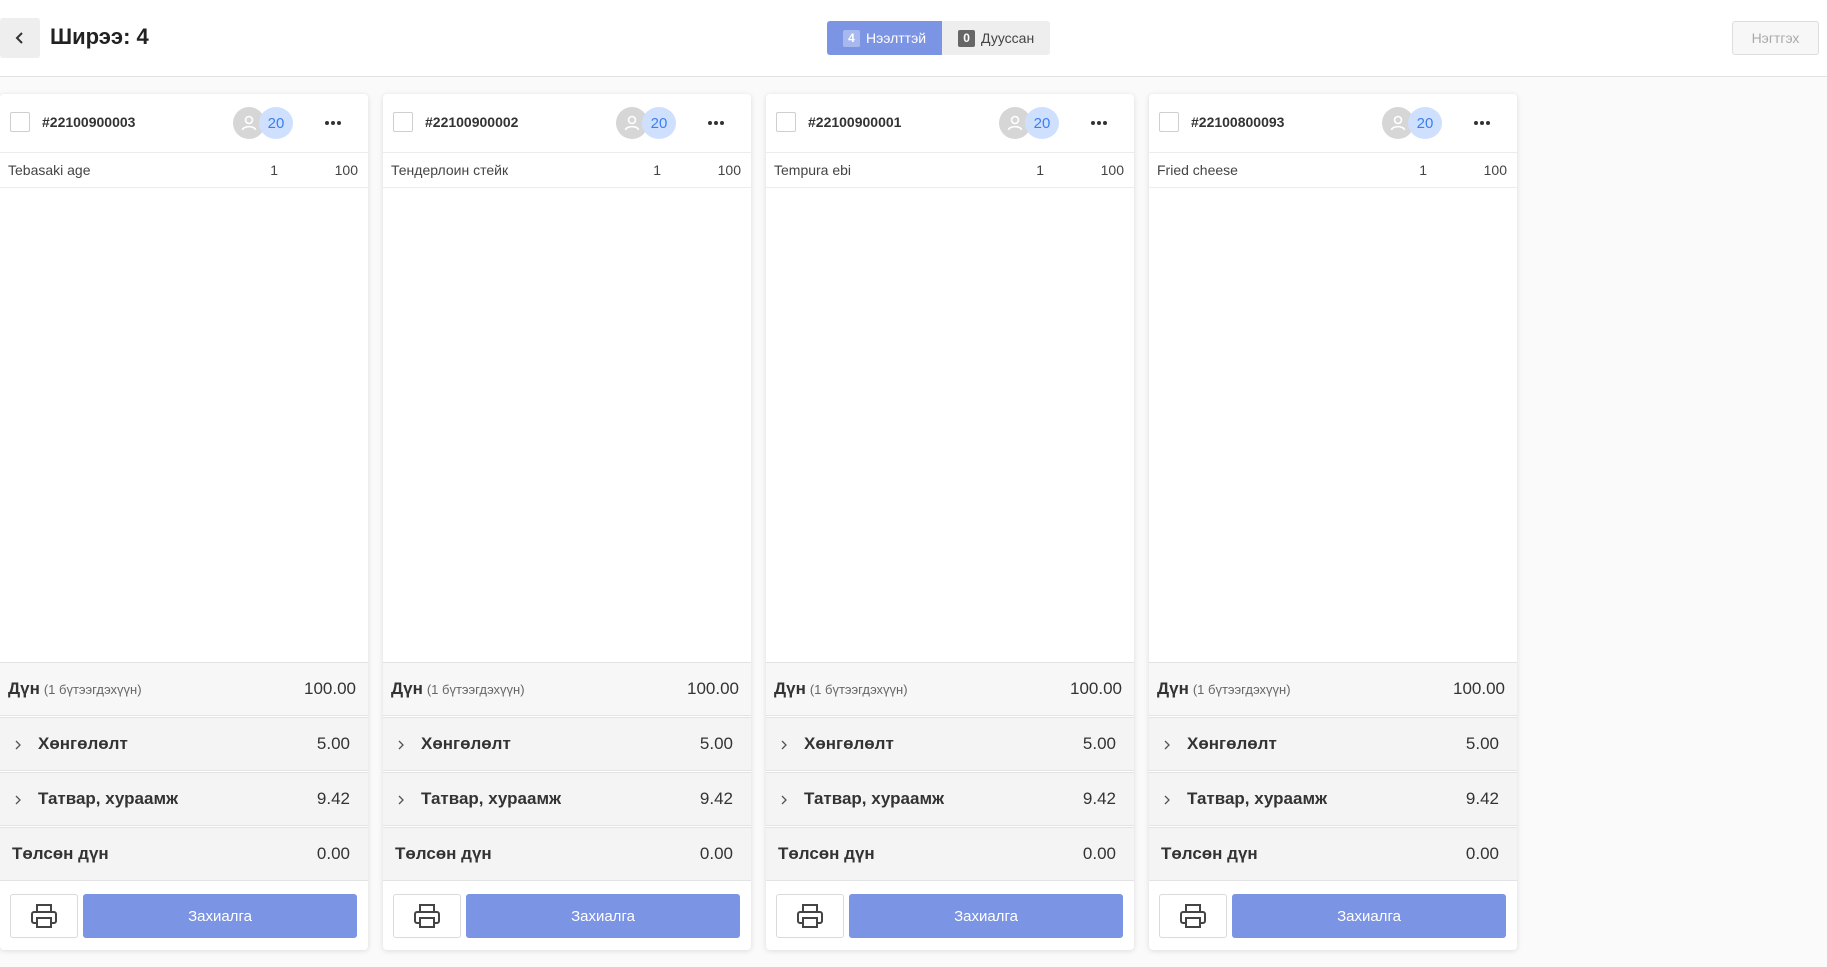 This screenshot has height=967, width=1827. Describe the element at coordinates (567, 123) in the screenshot. I see `card-header: #22100900002 20` at that location.